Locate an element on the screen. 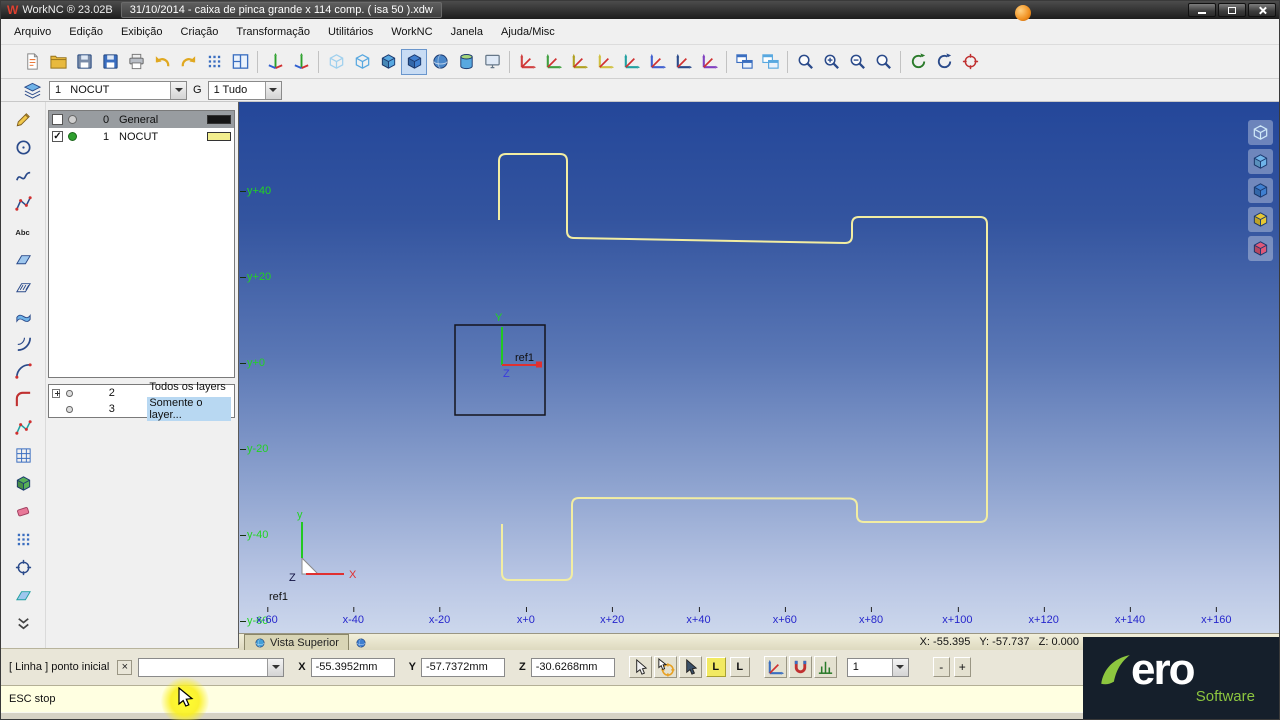 The image size is (1280, 720). spin-view-button is located at coordinates (944, 62).